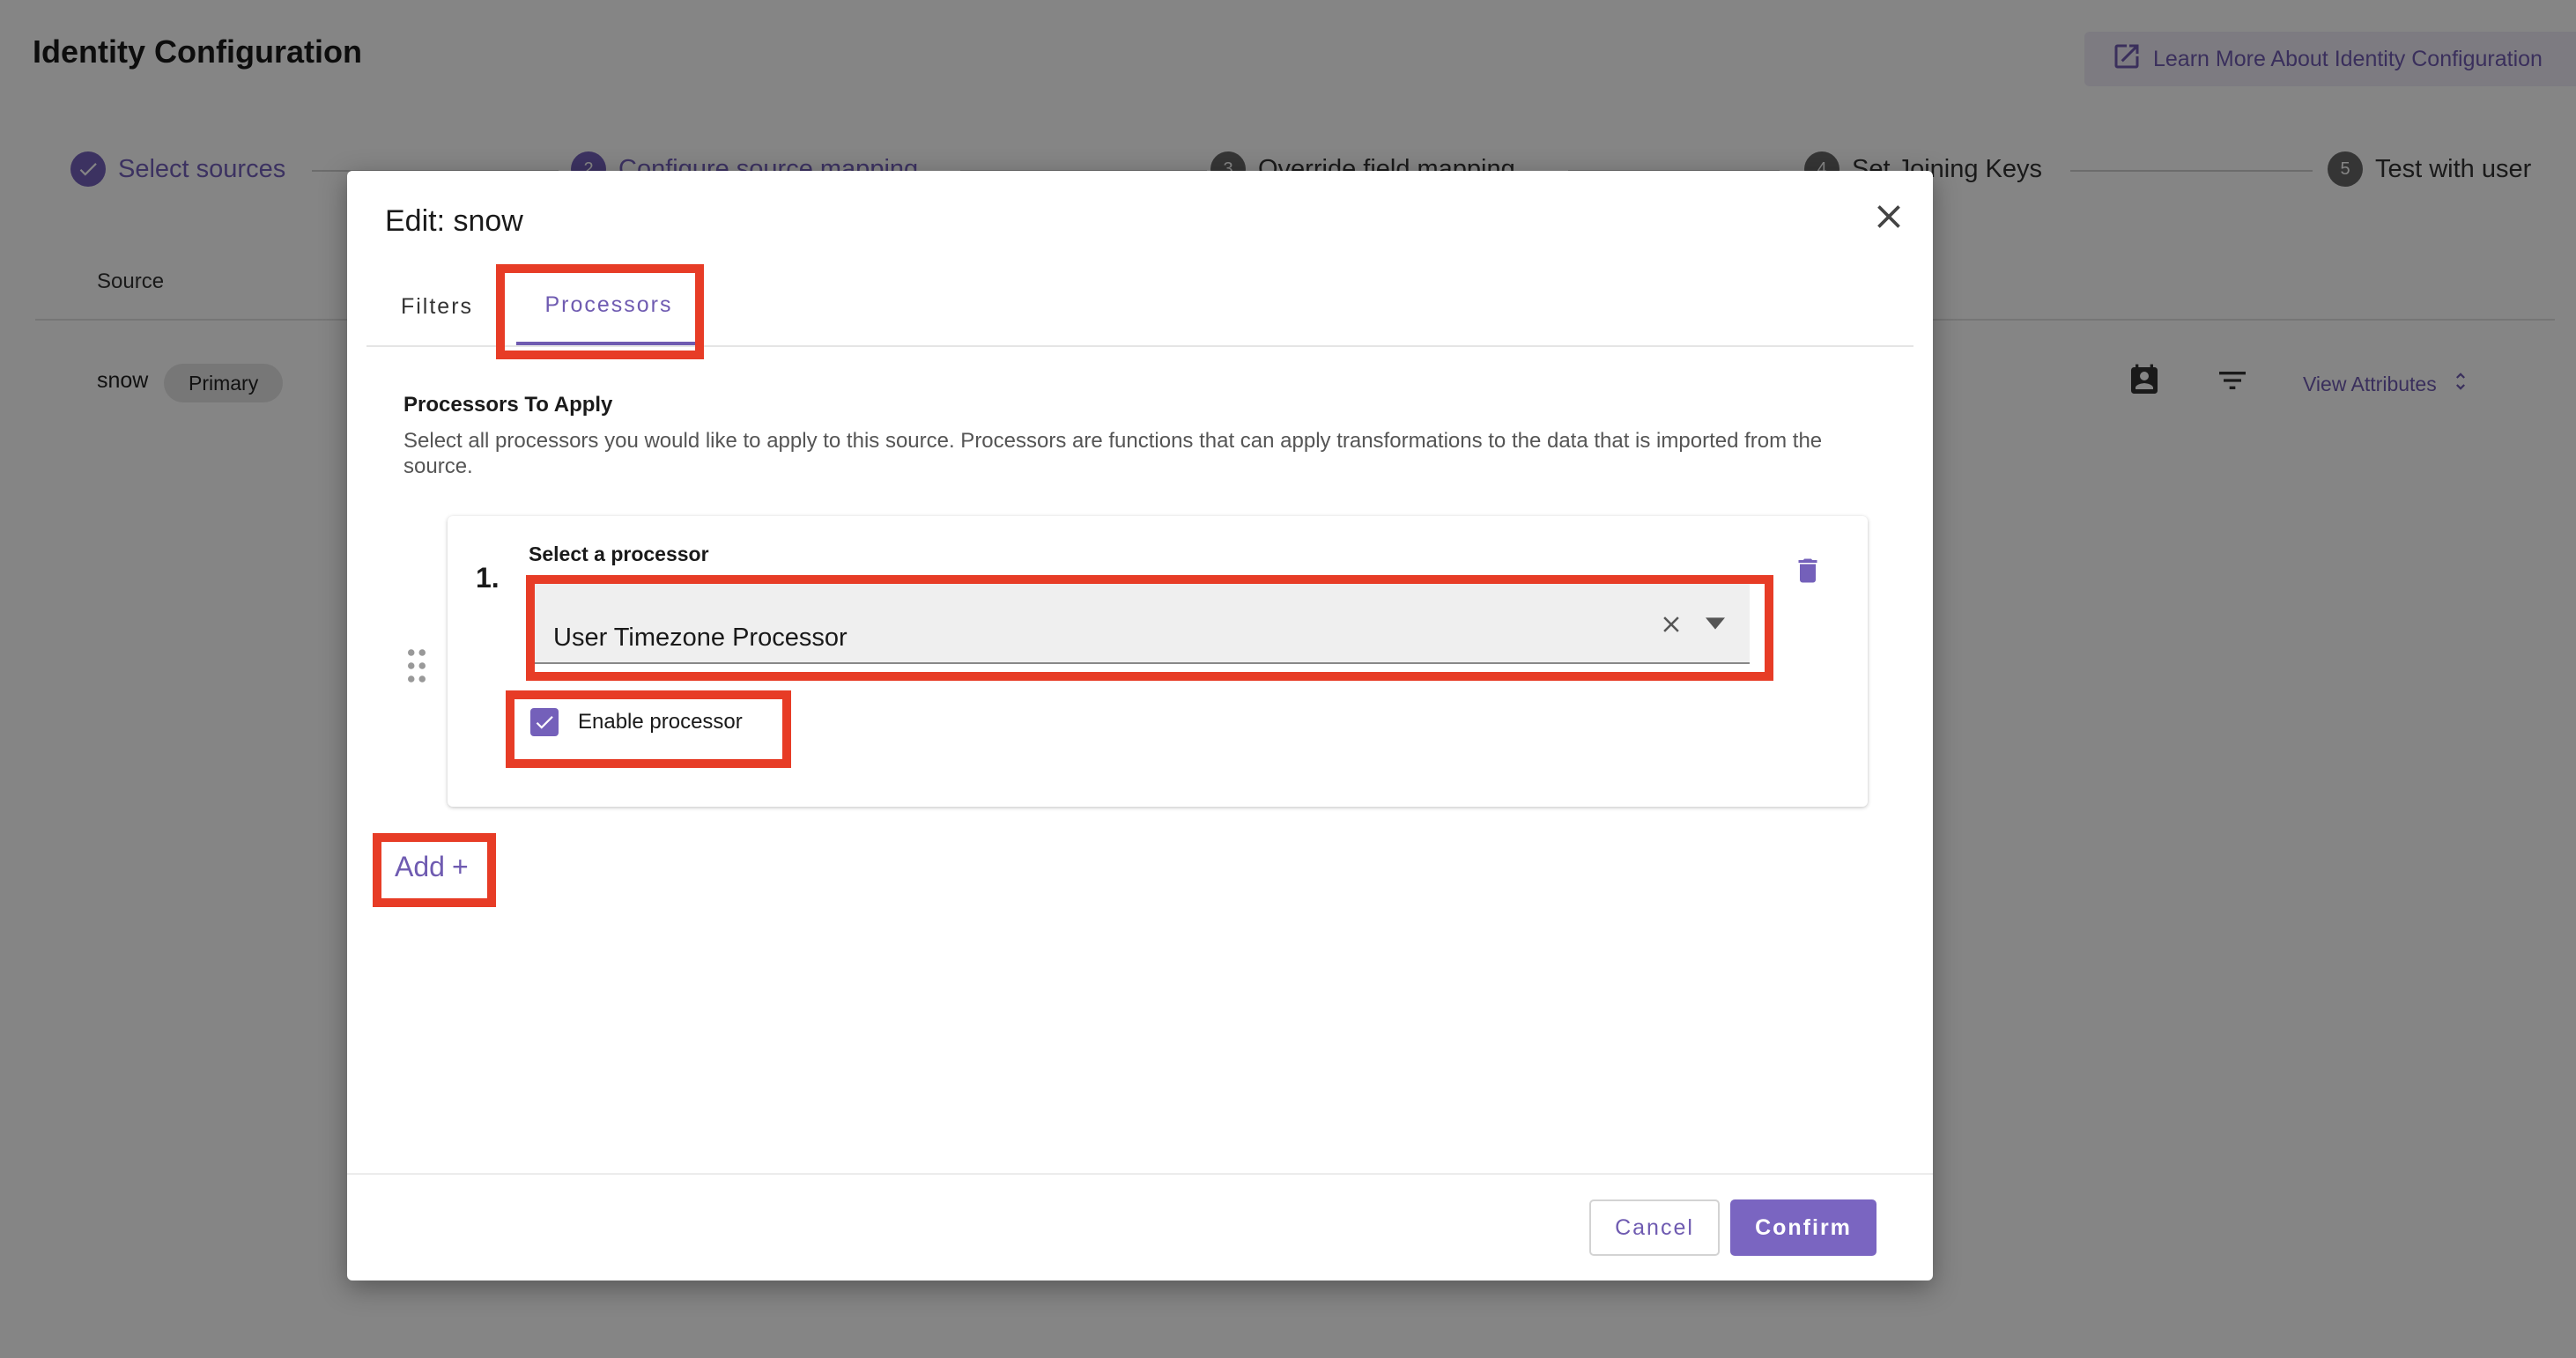 Image resolution: width=2576 pixels, height=1358 pixels. Describe the element at coordinates (1808, 570) in the screenshot. I see `trash-icon` at that location.